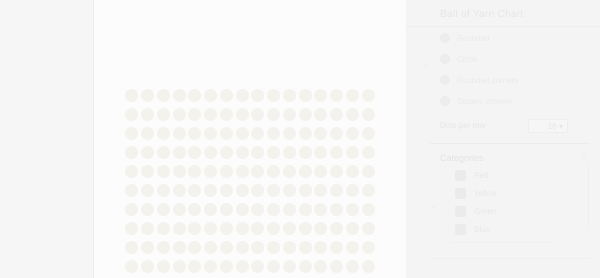  I want to click on category-item-blue: Blue, so click(472, 229).